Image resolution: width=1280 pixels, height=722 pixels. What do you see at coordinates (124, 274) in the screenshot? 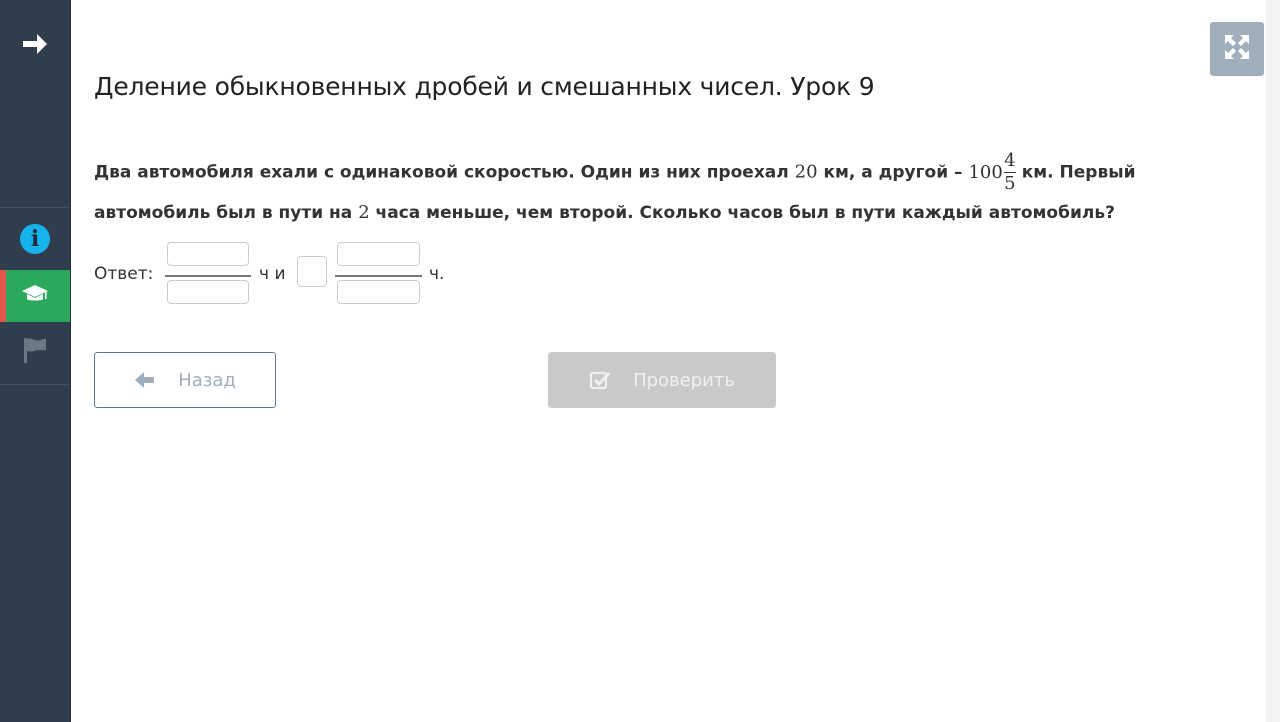
I see `answer-label: Ответ:` at bounding box center [124, 274].